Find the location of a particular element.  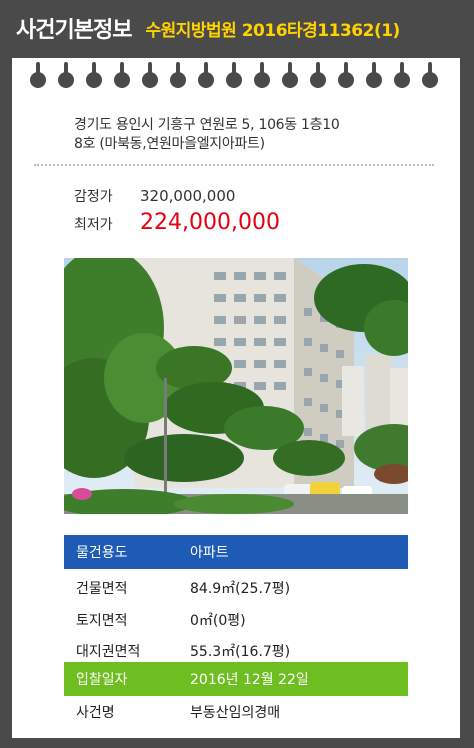

info-value: 84.9㎡(25.7평) is located at coordinates (240, 589).